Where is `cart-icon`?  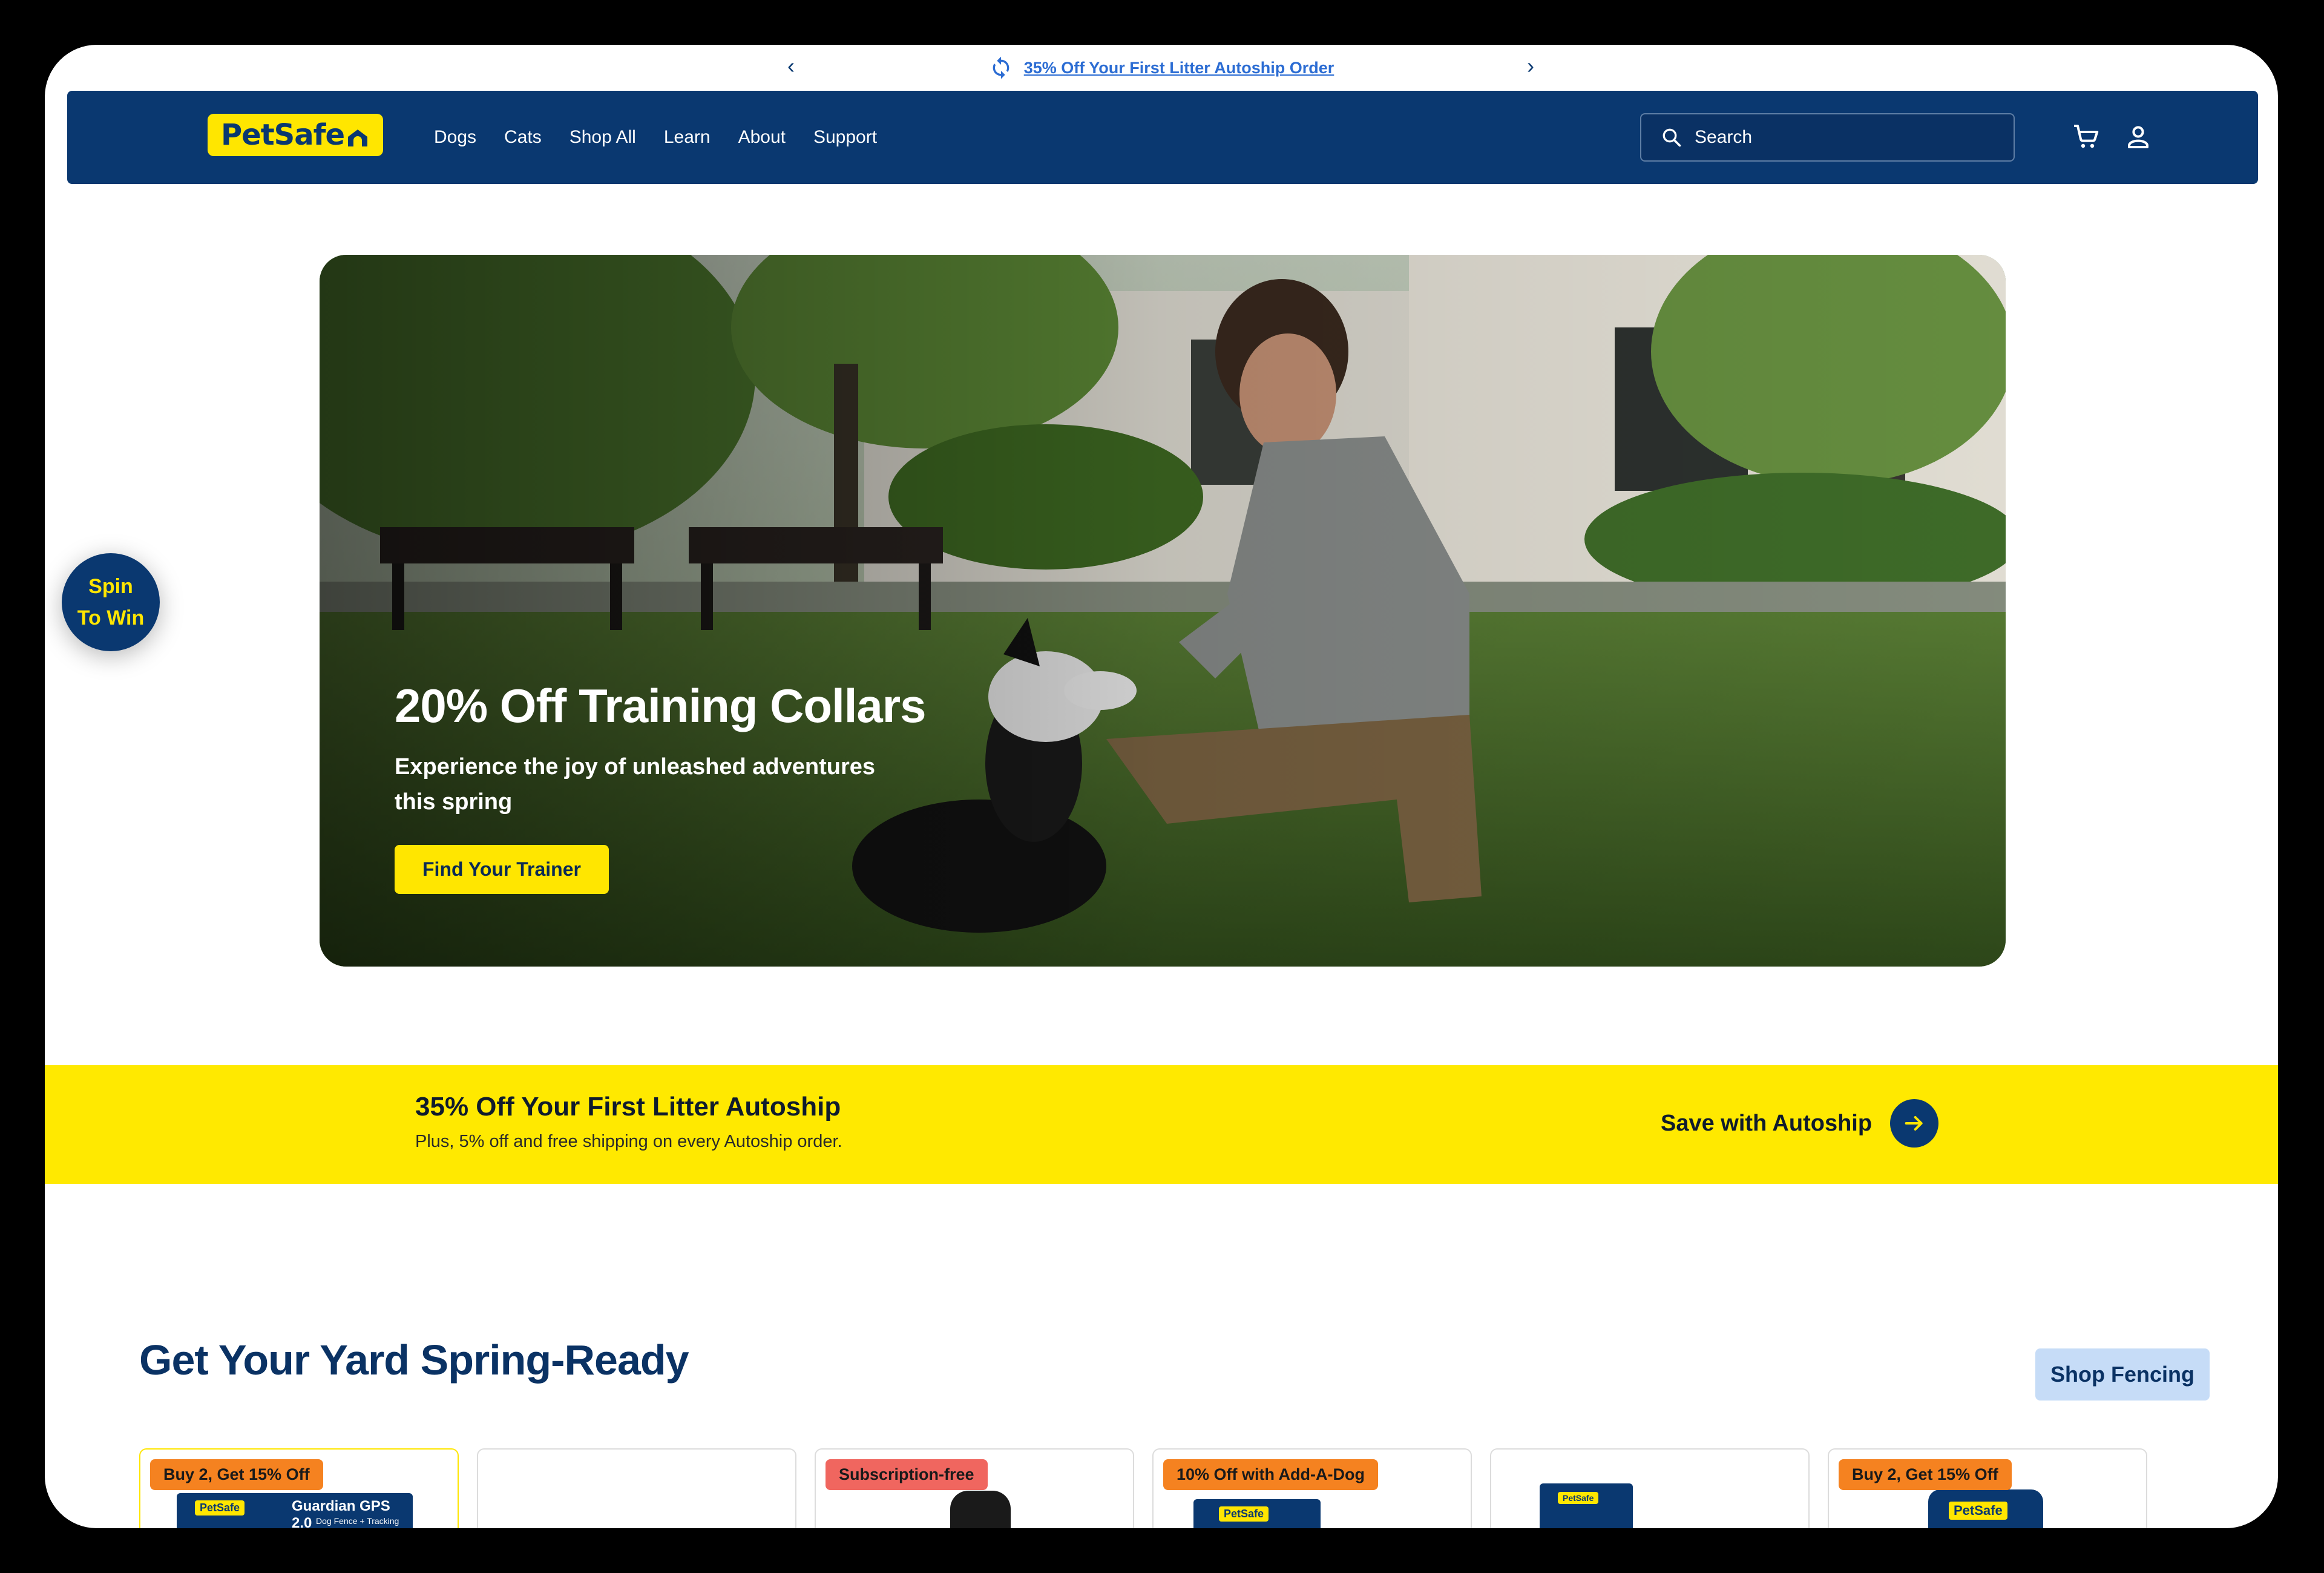 cart-icon is located at coordinates (2086, 136).